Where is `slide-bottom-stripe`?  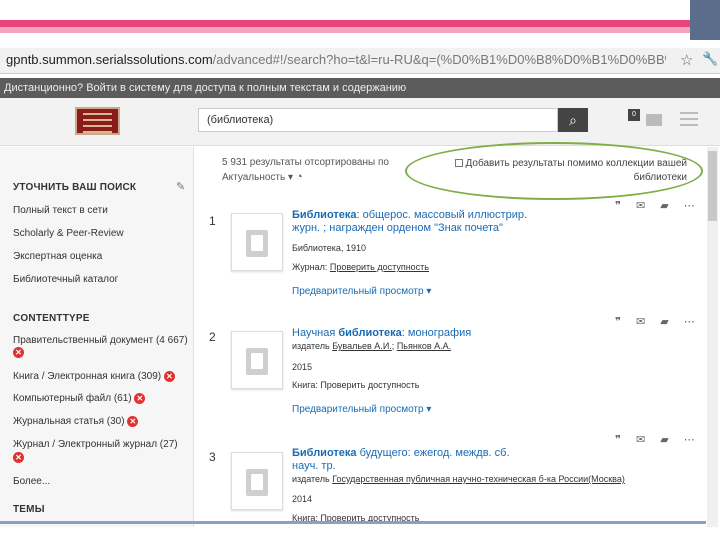
slide-bottom-stripe is located at coordinates (353, 522).